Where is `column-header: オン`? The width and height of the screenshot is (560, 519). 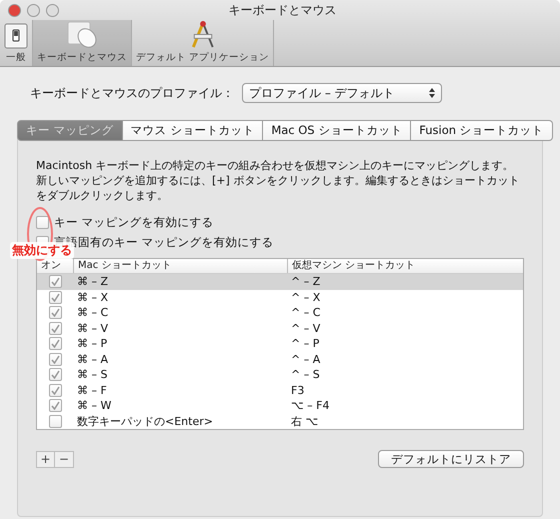
column-header: オン is located at coordinates (55, 266).